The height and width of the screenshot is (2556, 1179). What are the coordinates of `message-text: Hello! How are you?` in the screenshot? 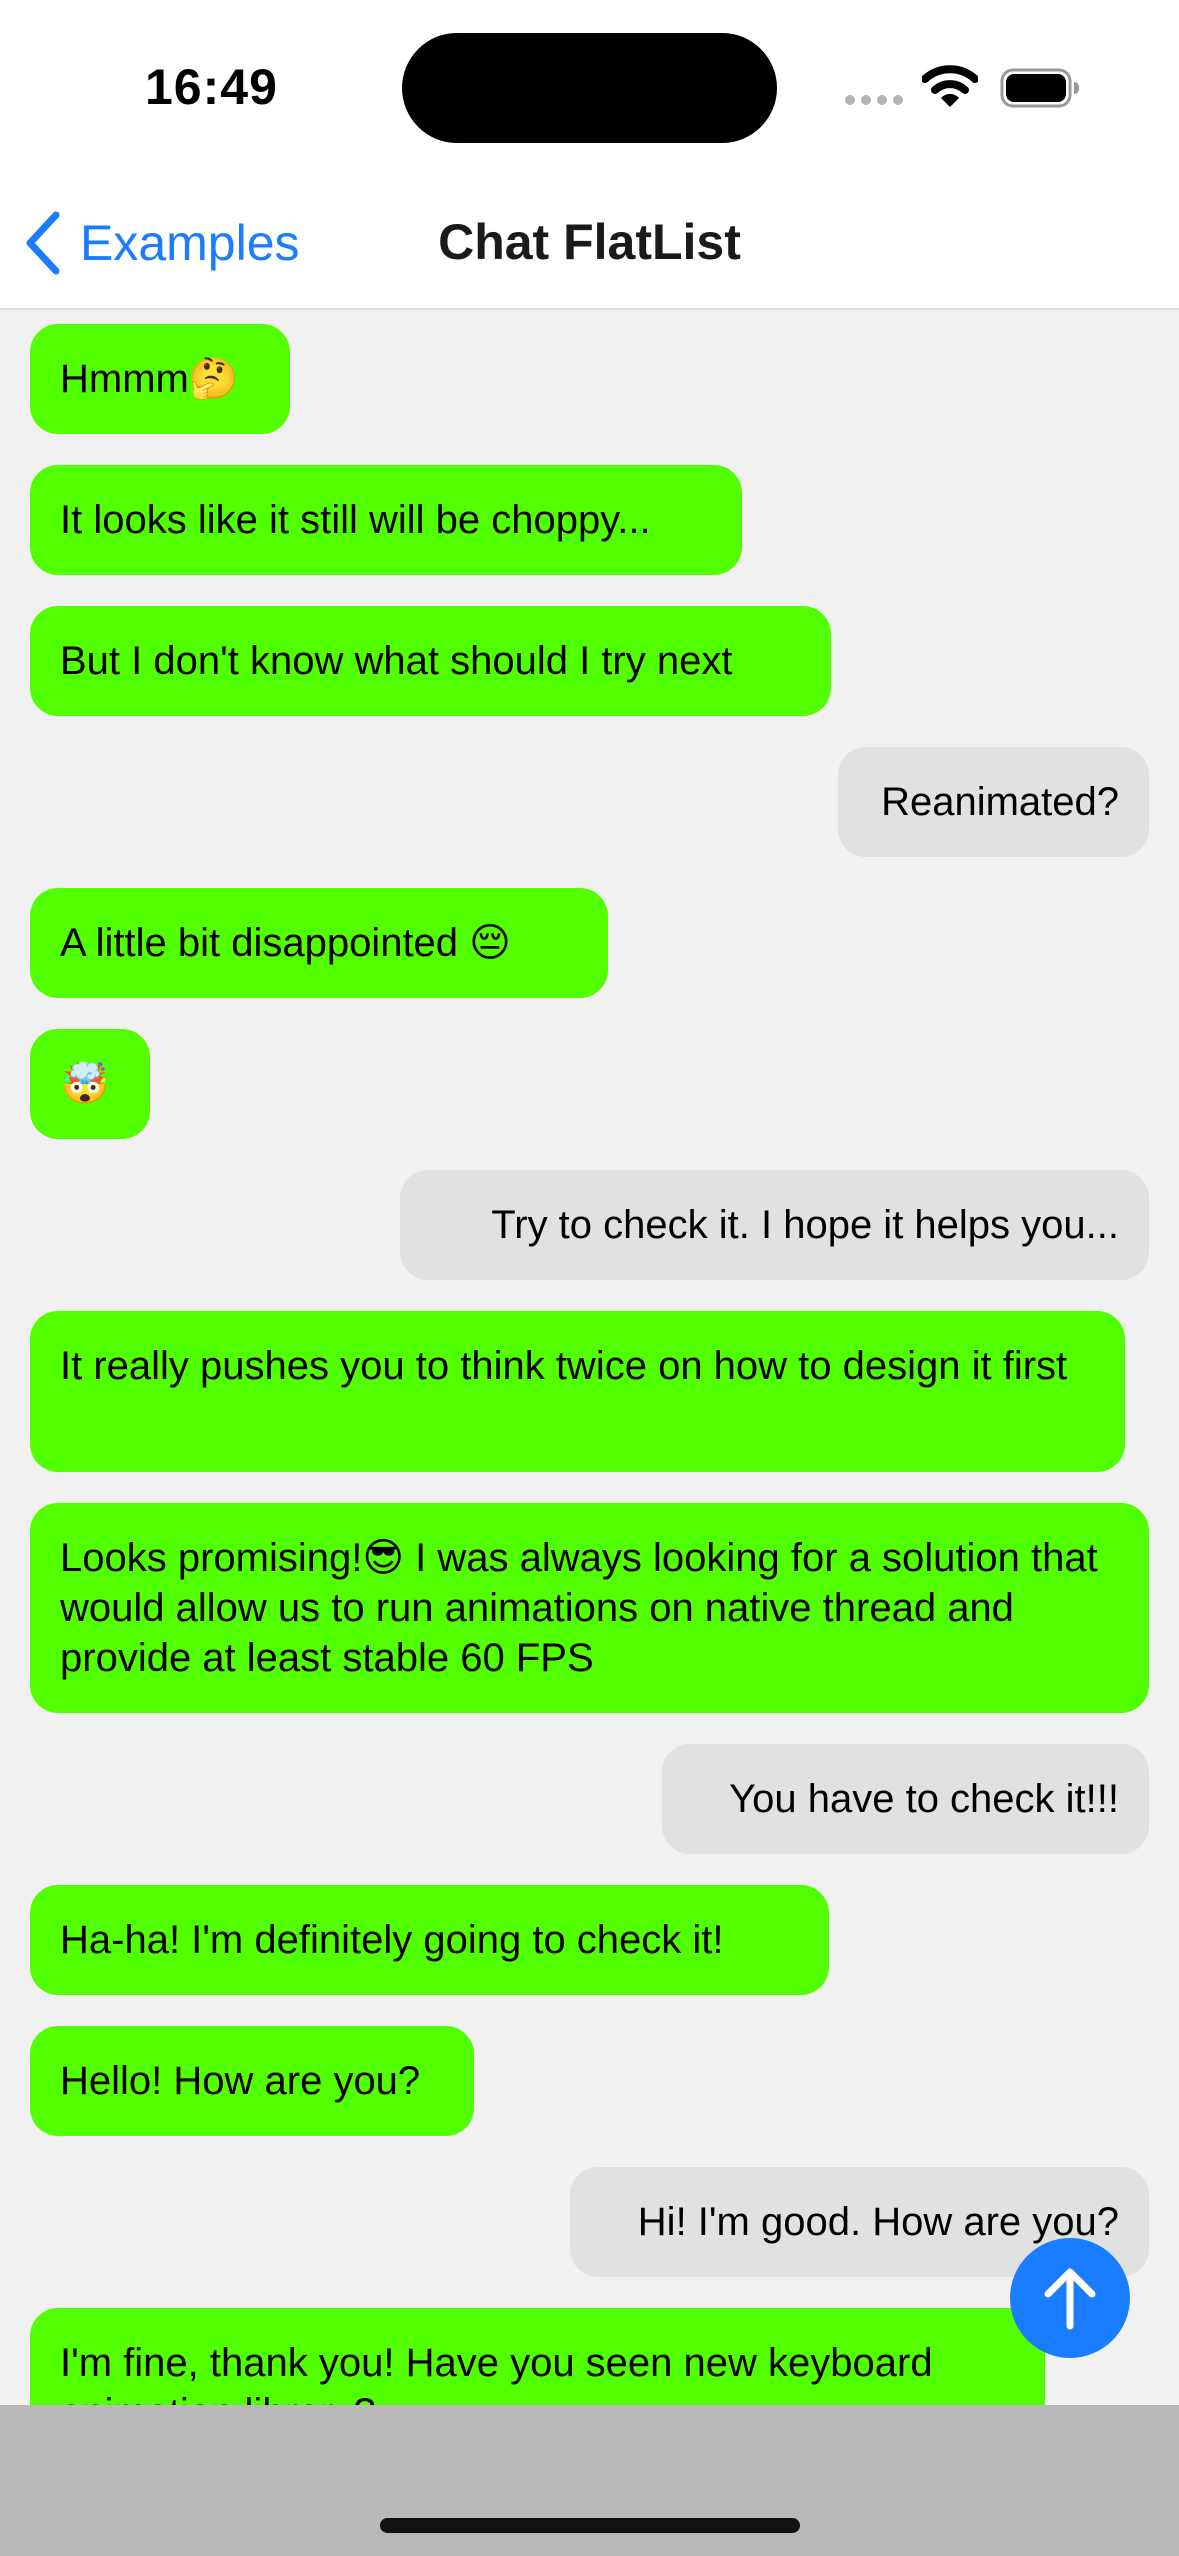 It's located at (240, 2081).